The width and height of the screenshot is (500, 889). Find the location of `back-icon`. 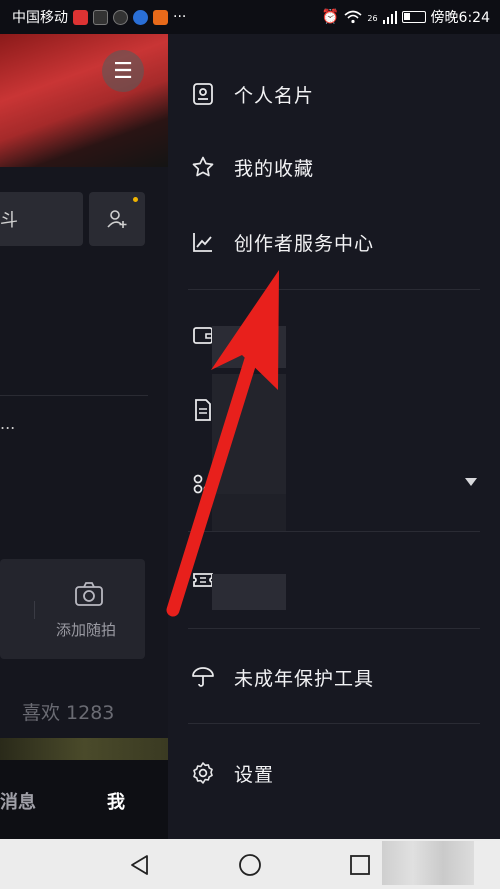

back-icon is located at coordinates (139, 865).